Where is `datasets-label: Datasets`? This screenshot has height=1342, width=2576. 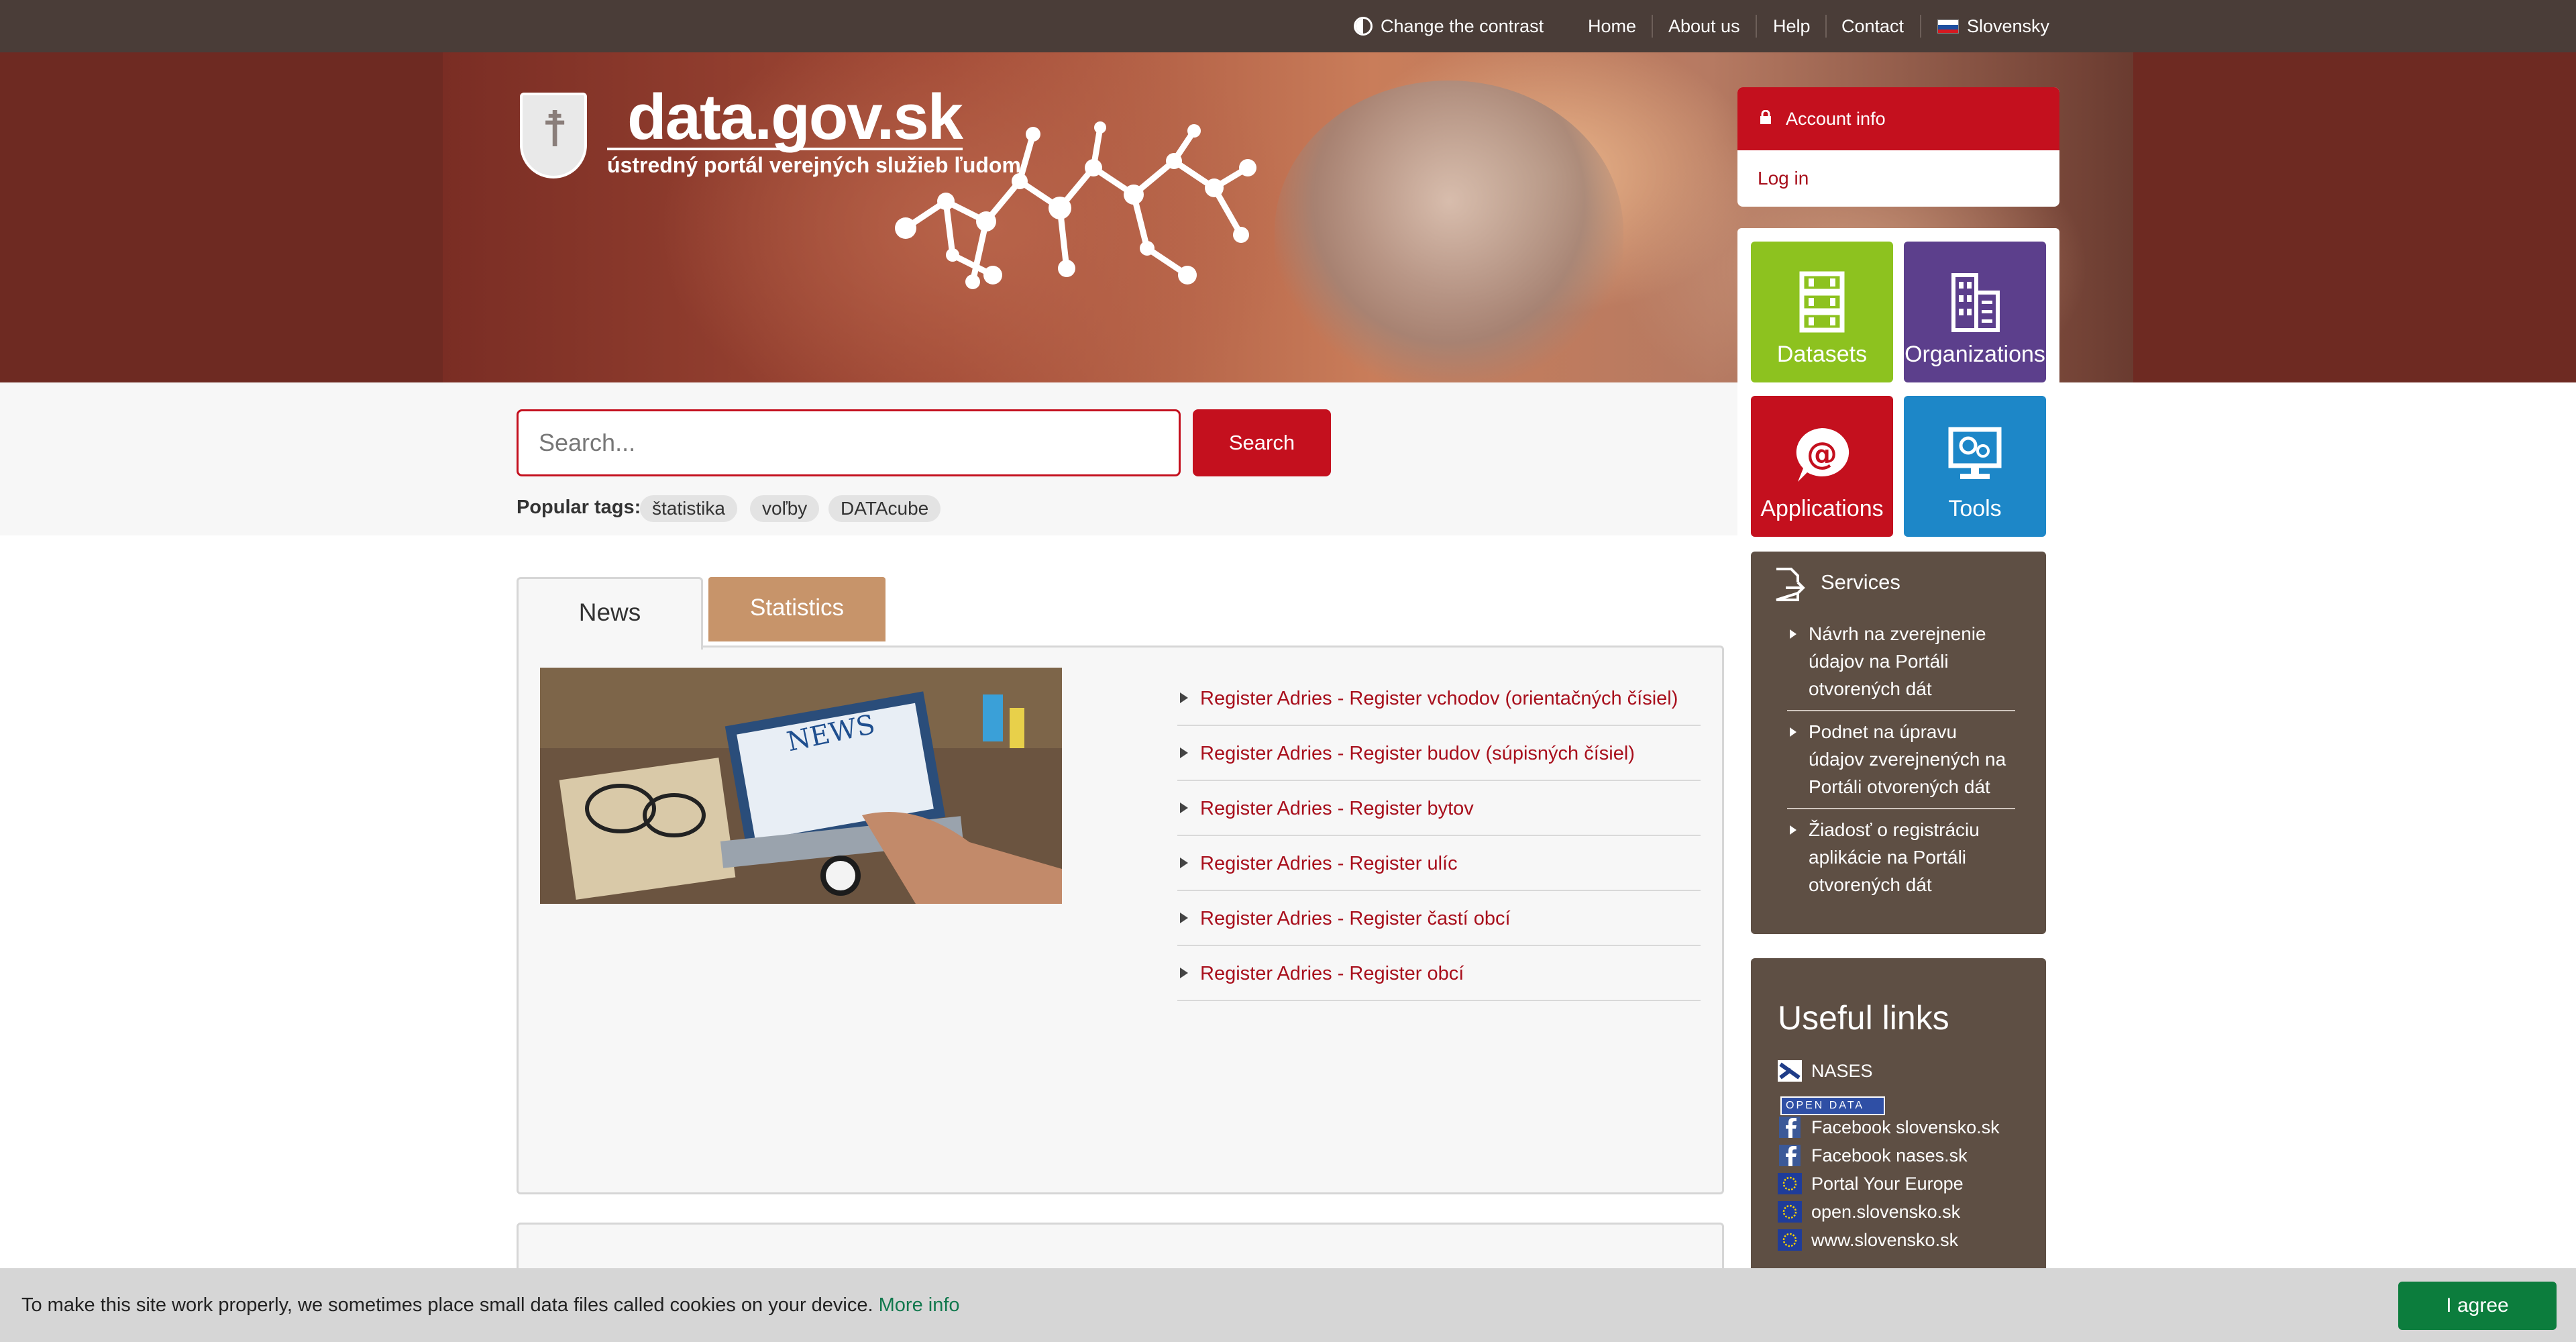
datasets-label: Datasets is located at coordinates (1822, 355).